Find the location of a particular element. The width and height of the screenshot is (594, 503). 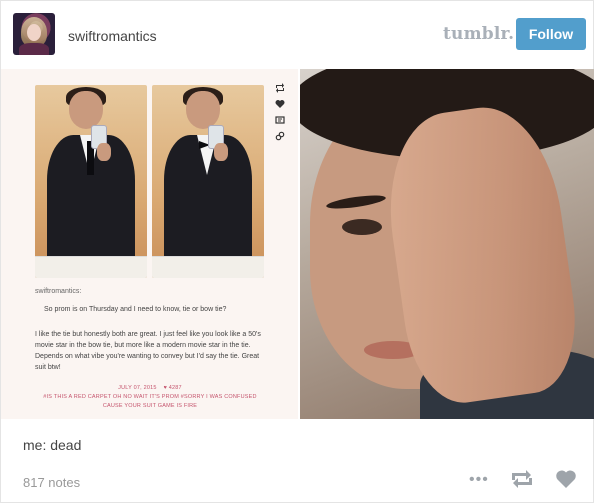

eye is located at coordinates (362, 227).